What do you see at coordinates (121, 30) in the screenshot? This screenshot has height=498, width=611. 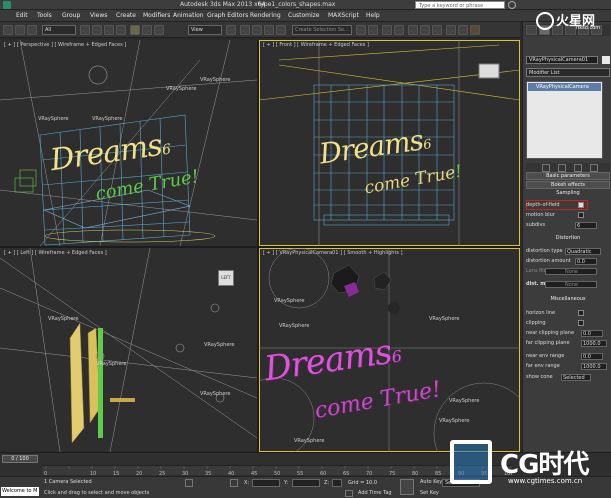 I see `window-crossing-icon` at bounding box center [121, 30].